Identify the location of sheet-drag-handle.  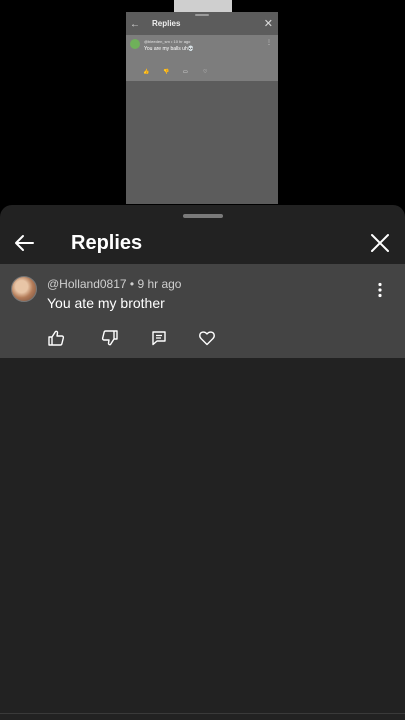
(203, 216).